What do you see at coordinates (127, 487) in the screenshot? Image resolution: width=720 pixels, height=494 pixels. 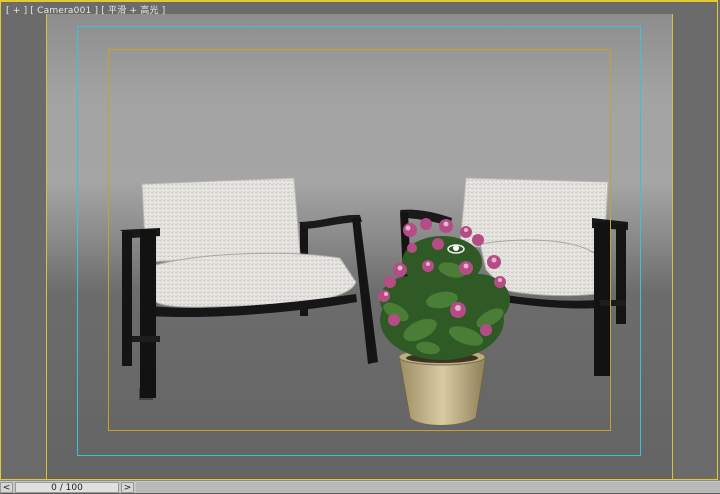 I see `next-frame-button: >` at bounding box center [127, 487].